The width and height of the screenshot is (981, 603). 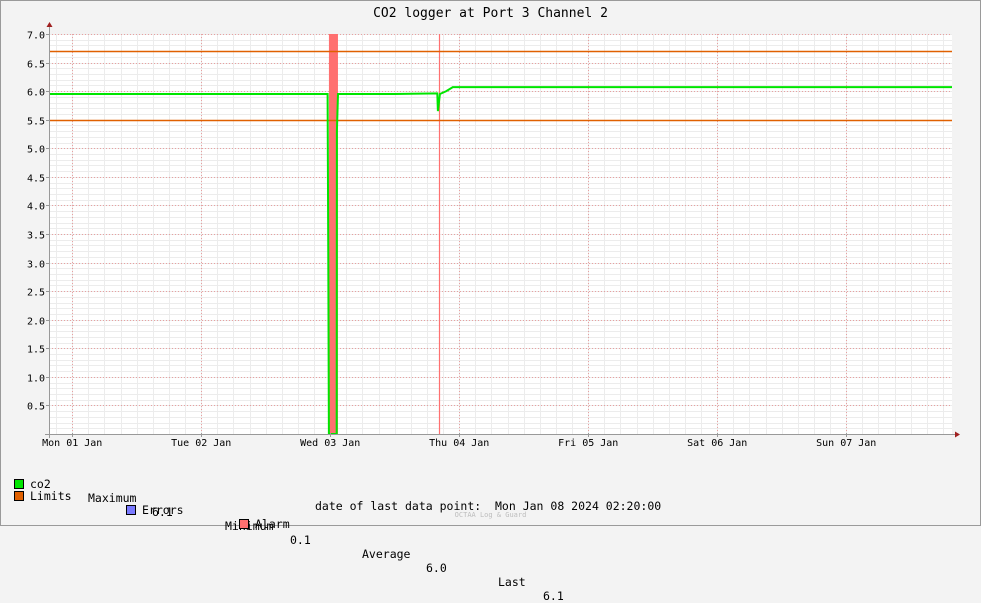 I want to click on y-axis-arrow, so click(x=49, y=24).